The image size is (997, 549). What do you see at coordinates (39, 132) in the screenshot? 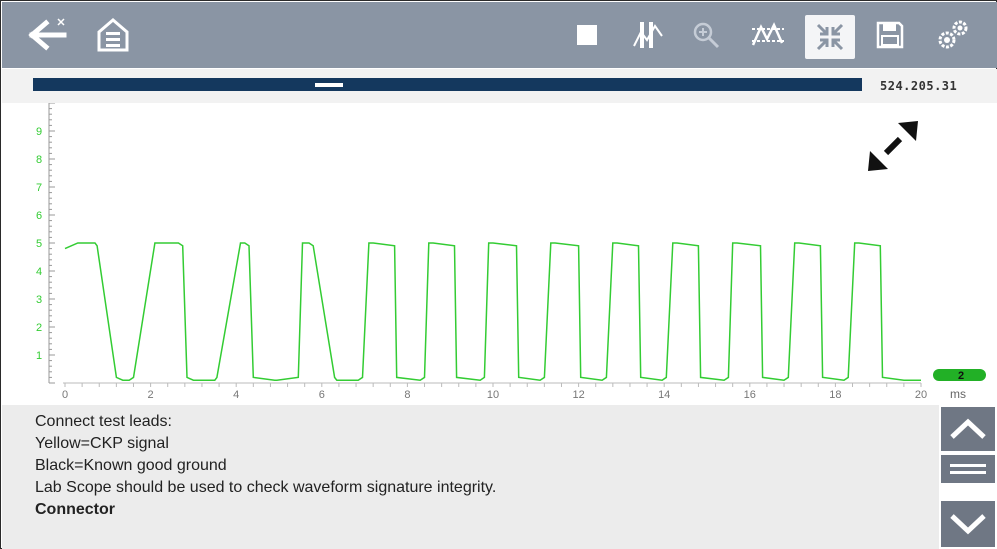
I see `y-tick-label: 9` at bounding box center [39, 132].